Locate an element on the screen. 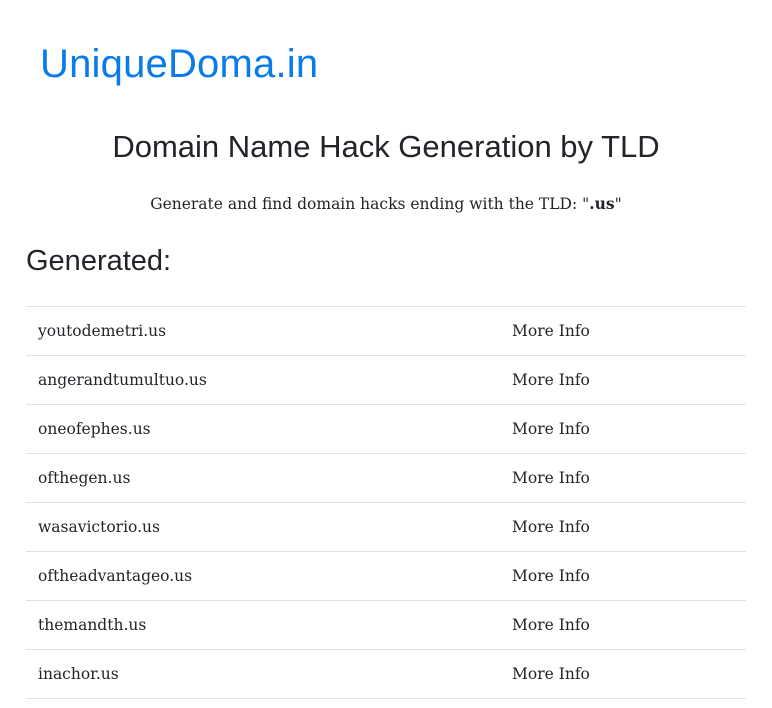 The width and height of the screenshot is (772, 708). table-row: wasavictorio.us More Info is located at coordinates (386, 527).